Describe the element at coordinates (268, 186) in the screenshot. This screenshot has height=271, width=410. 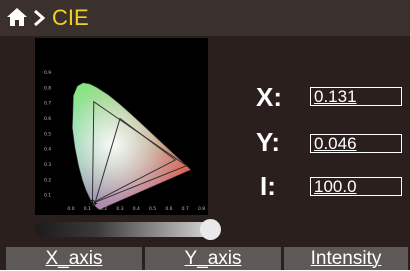
I see `intensity-label: I:` at that location.